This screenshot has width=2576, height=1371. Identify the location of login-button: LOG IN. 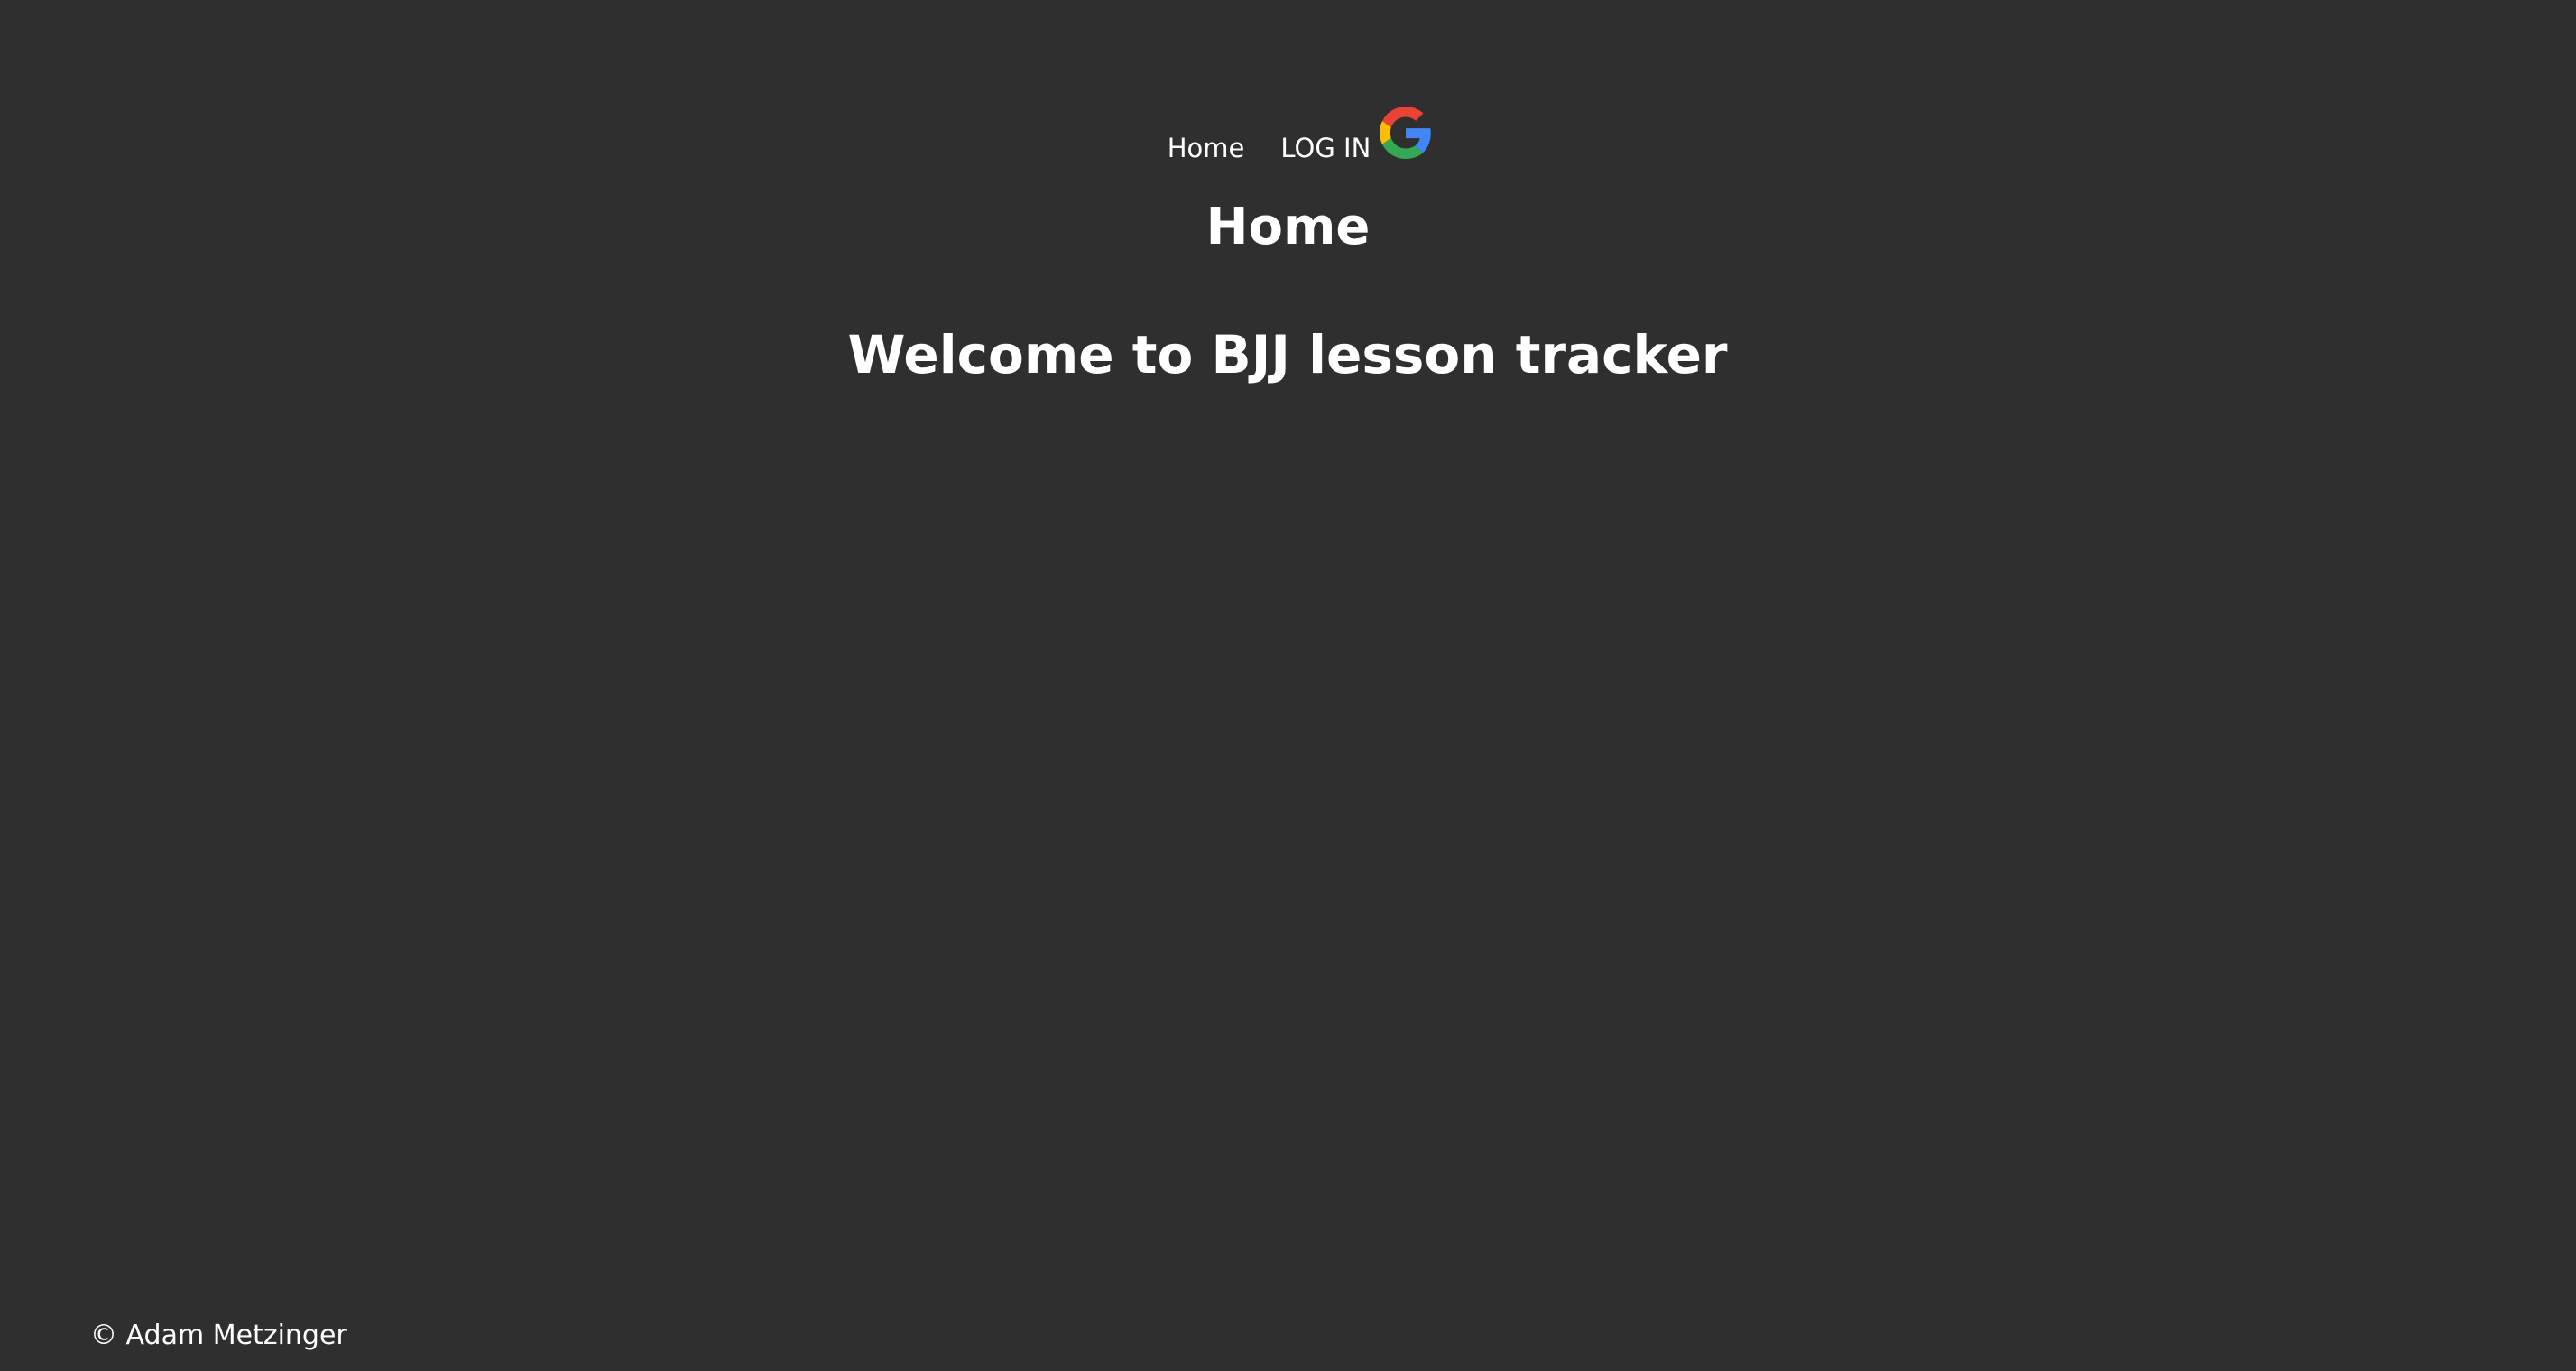
(1356, 135).